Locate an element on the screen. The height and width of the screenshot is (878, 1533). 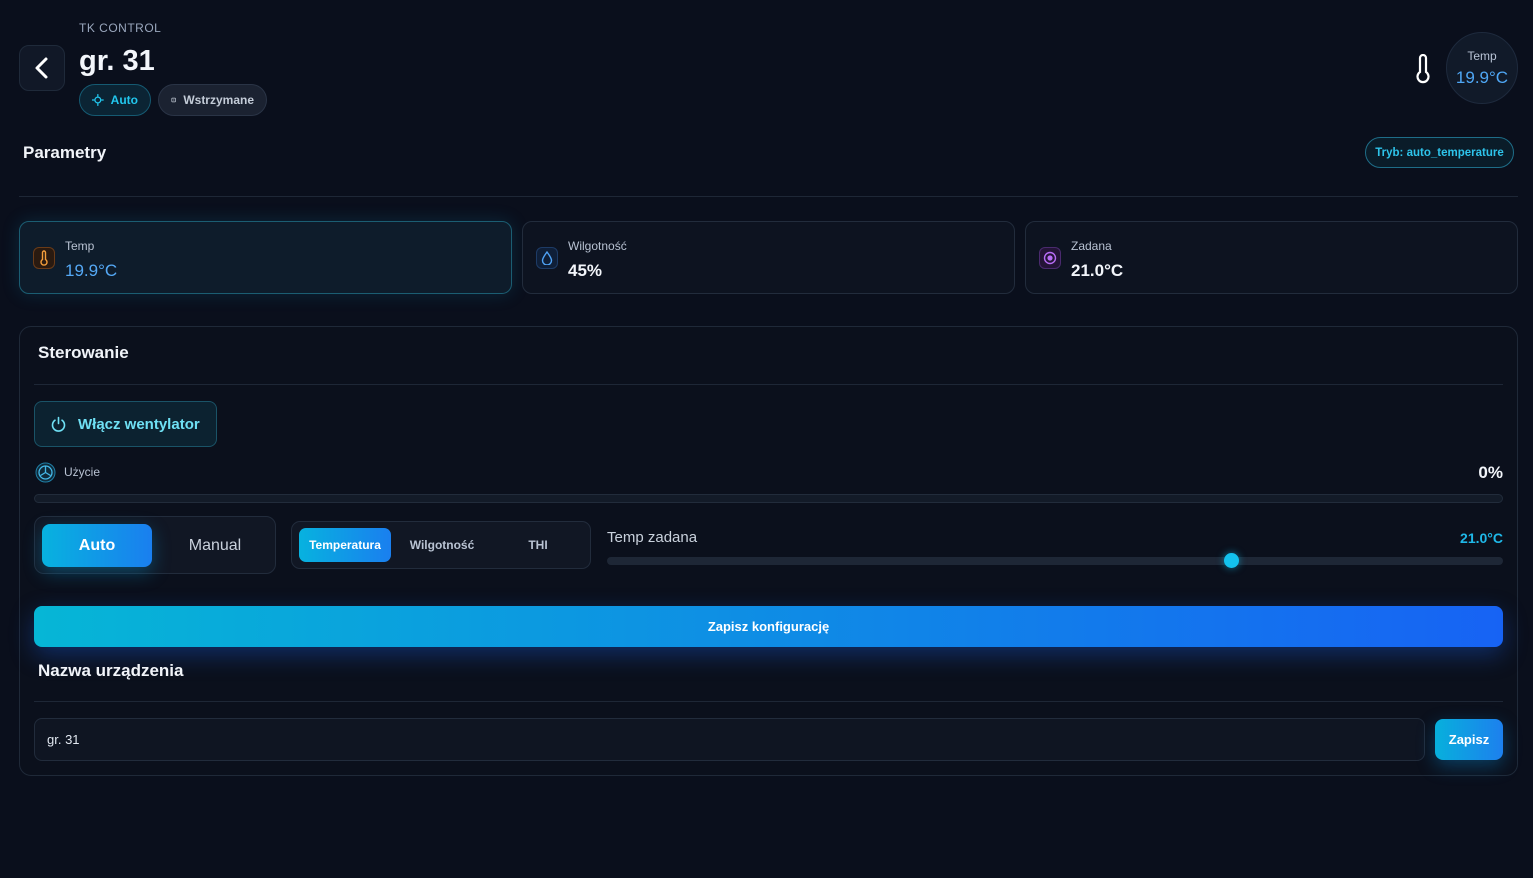
control-title: Sterowanie is located at coordinates (83, 352).